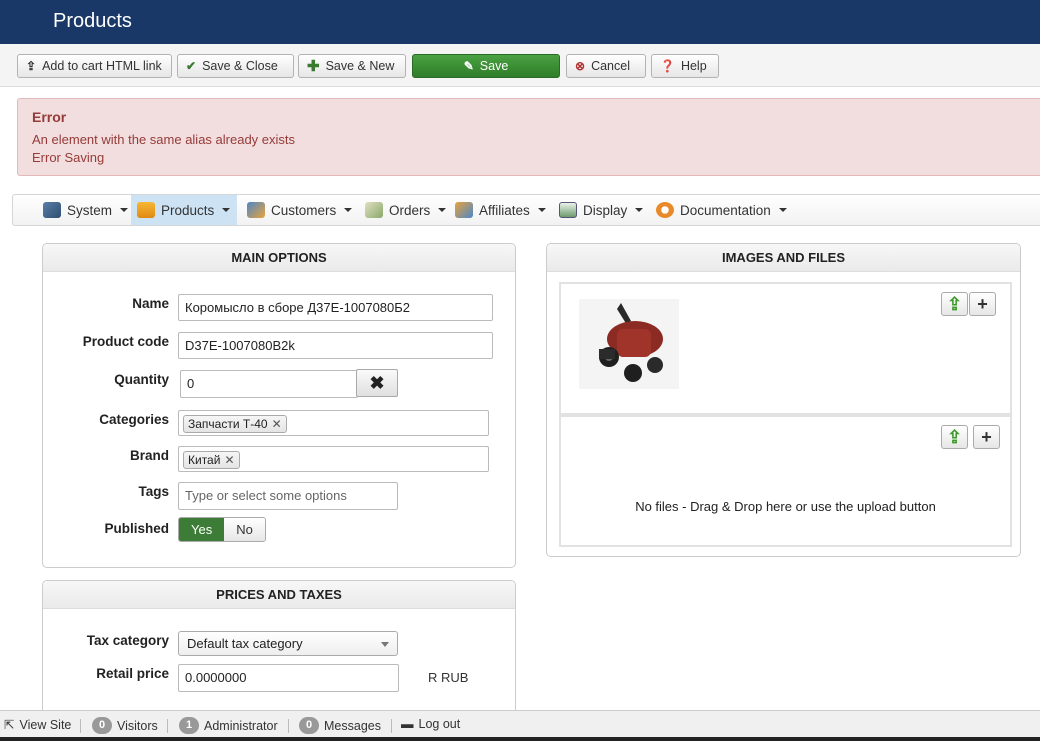 Image resolution: width=1040 pixels, height=741 pixels. Describe the element at coordinates (37, 725) in the screenshot. I see `view-site-link: ⇱ View Site` at that location.